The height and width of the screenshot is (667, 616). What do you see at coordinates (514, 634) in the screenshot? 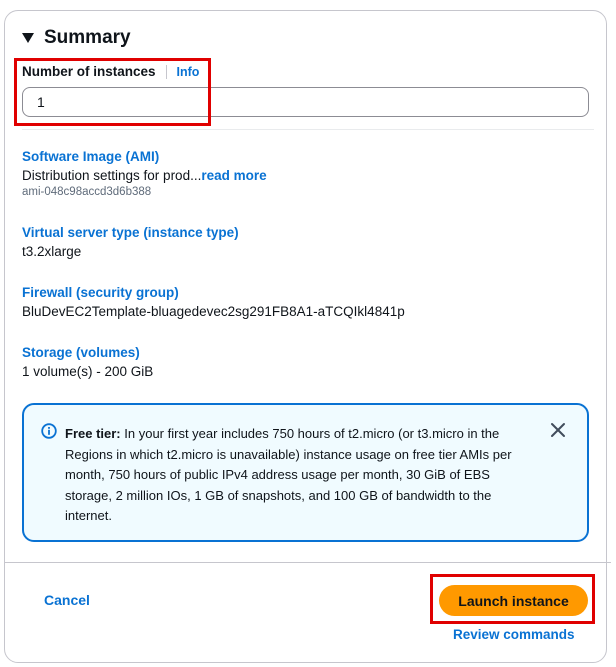
I see `review-commands-link: Review commands` at bounding box center [514, 634].